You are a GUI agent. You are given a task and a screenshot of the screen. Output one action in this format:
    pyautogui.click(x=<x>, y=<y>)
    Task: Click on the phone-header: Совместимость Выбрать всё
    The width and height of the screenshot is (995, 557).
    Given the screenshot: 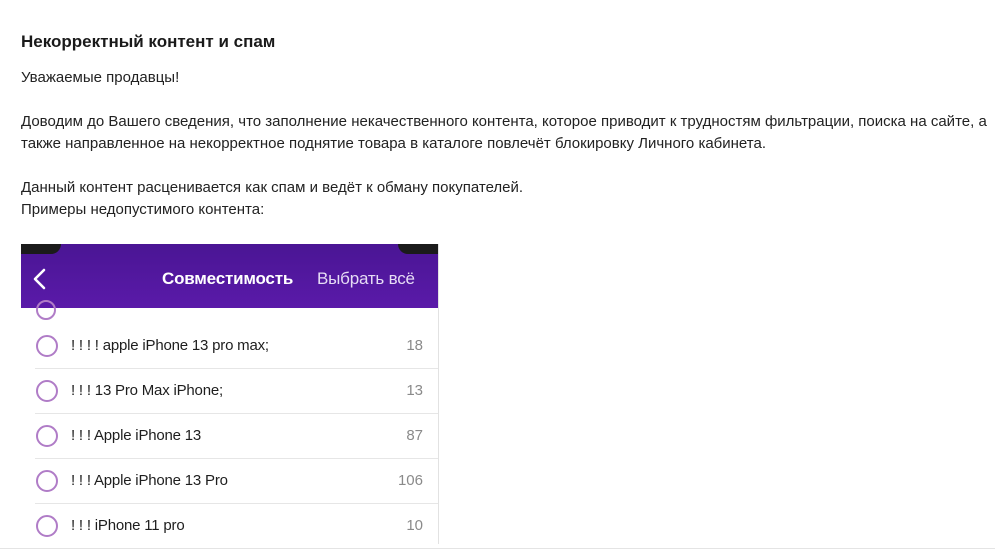 What is the action you would take?
    pyautogui.click(x=229, y=276)
    